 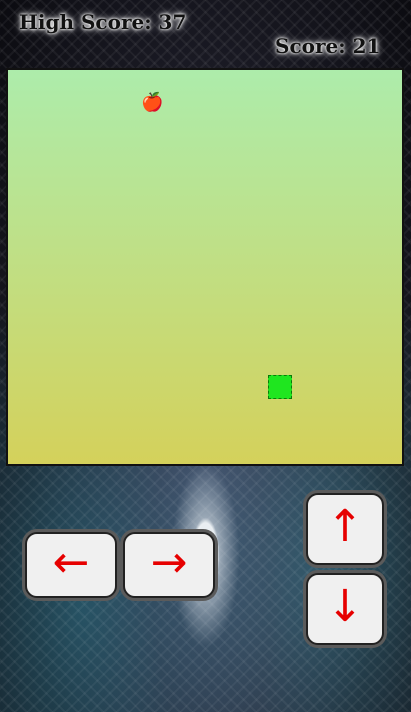 What do you see at coordinates (103, 22) in the screenshot?
I see `high-score-label: High Score: 37` at bounding box center [103, 22].